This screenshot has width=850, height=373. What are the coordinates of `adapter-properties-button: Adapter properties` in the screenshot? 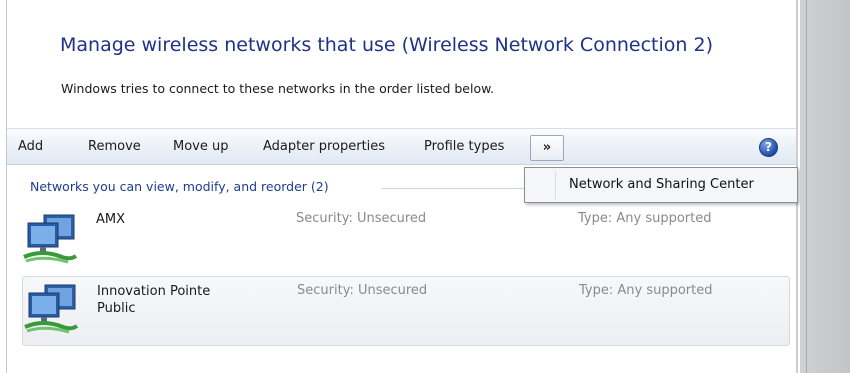 It's located at (324, 146).